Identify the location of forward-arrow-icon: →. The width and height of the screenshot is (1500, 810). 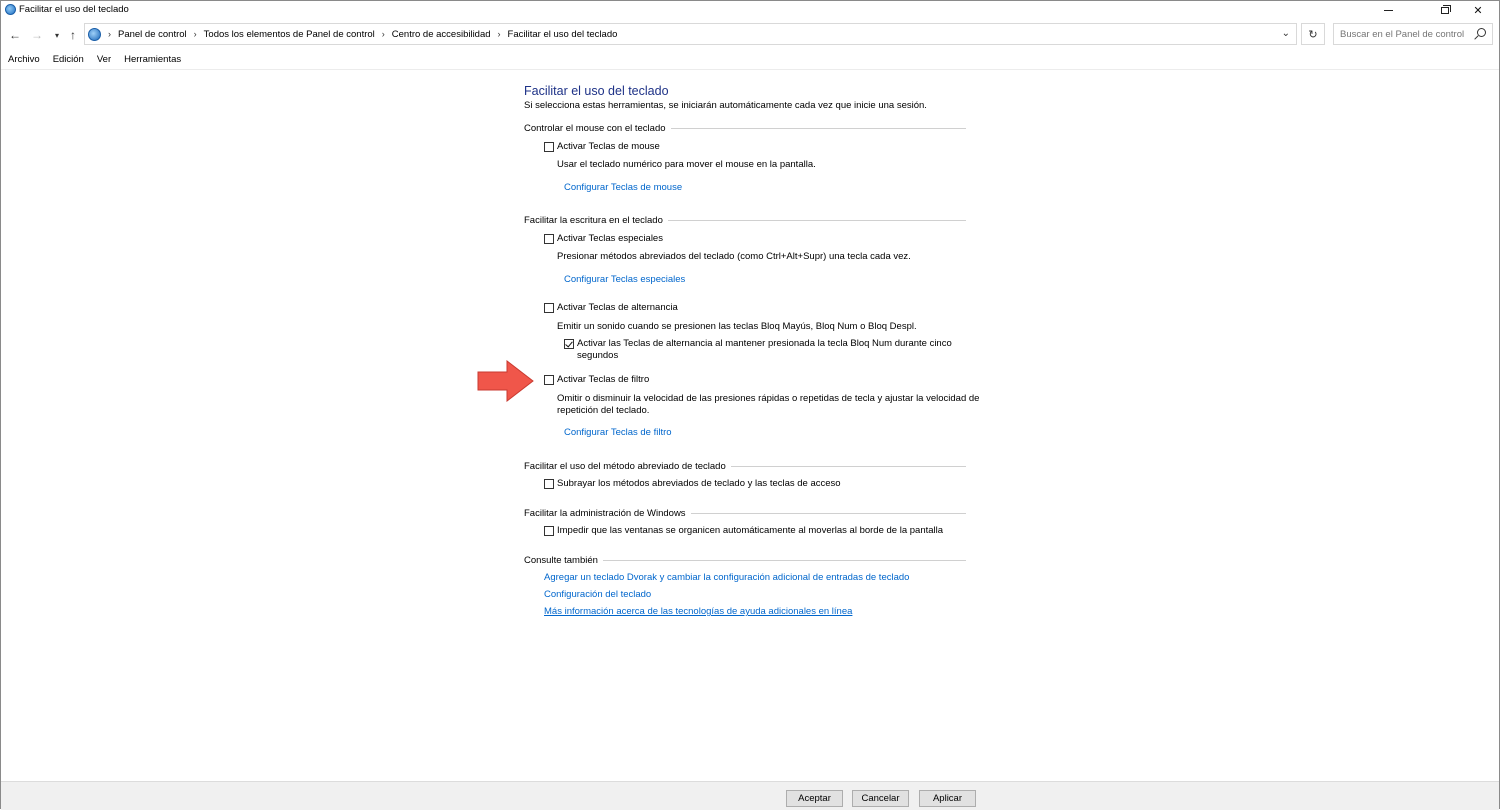
(37, 35).